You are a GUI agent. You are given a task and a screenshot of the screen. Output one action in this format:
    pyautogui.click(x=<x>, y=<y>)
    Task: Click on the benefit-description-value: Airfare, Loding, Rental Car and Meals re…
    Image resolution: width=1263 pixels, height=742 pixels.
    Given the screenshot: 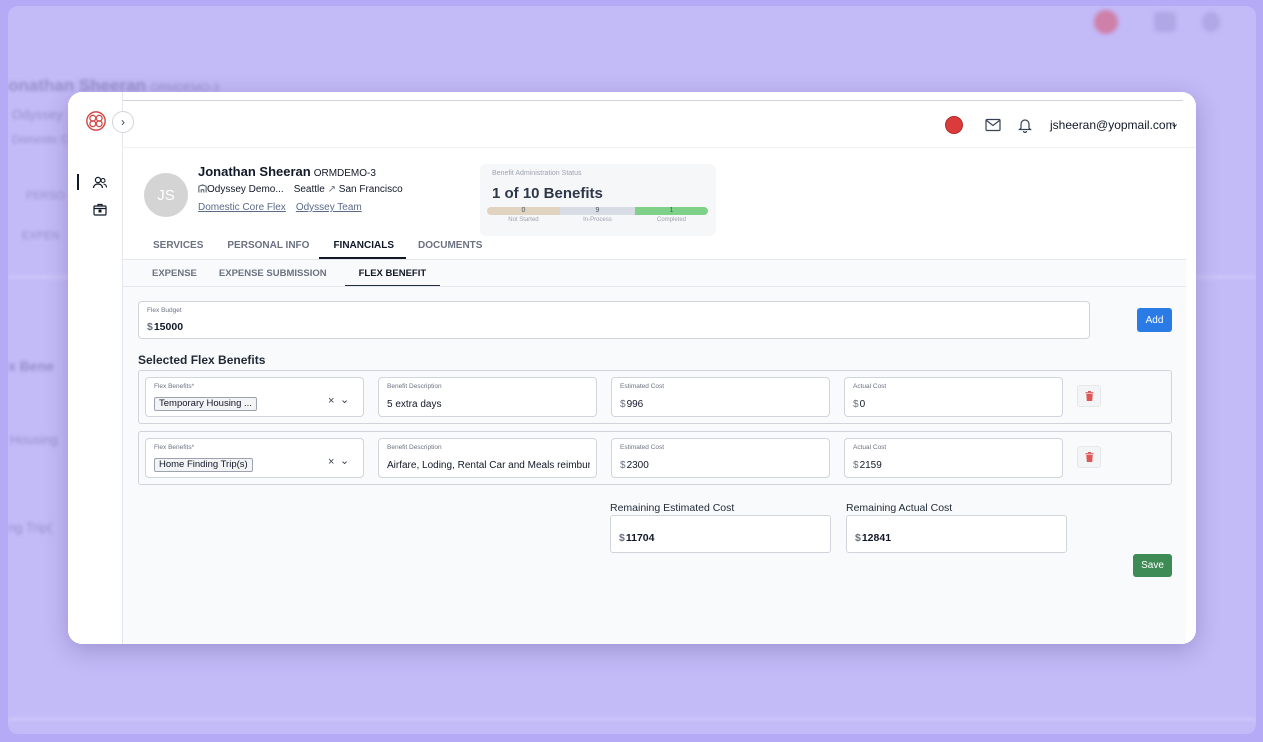 What is the action you would take?
    pyautogui.click(x=488, y=465)
    